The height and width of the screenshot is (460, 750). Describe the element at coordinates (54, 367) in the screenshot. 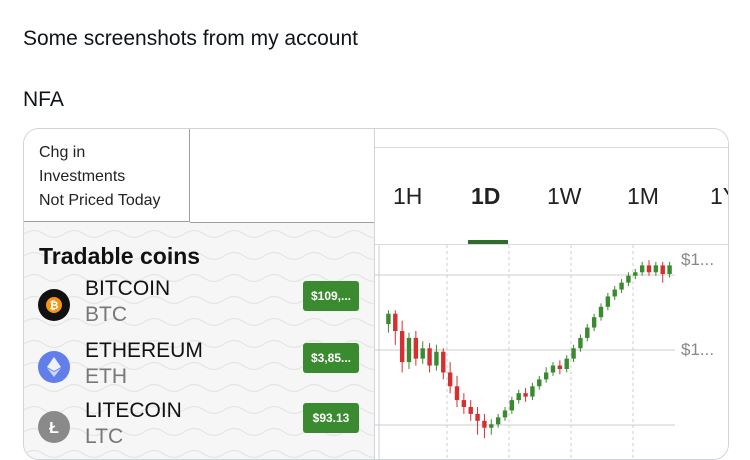

I see `ethereum-icon` at that location.